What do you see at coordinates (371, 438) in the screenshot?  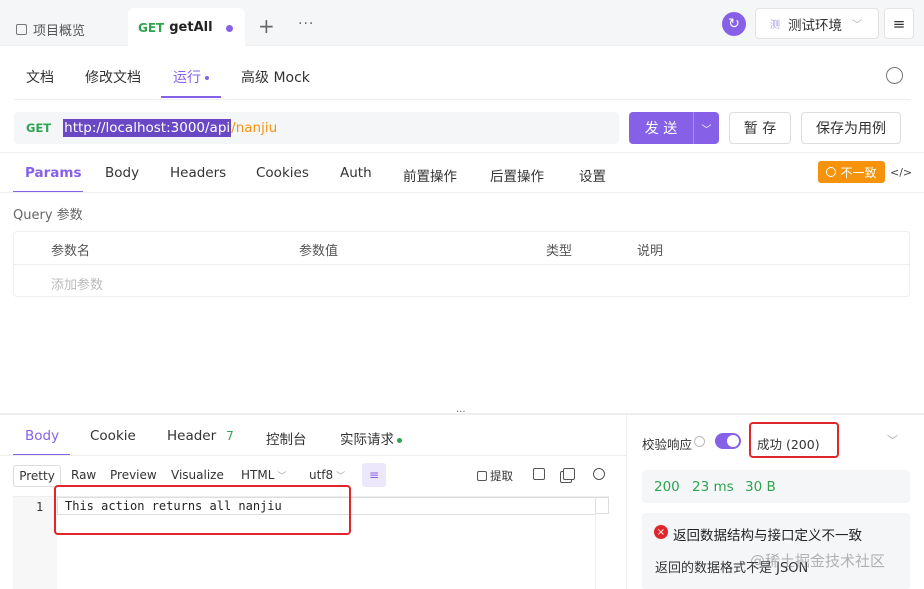 I see `resp-tab-actual: 实际请求` at bounding box center [371, 438].